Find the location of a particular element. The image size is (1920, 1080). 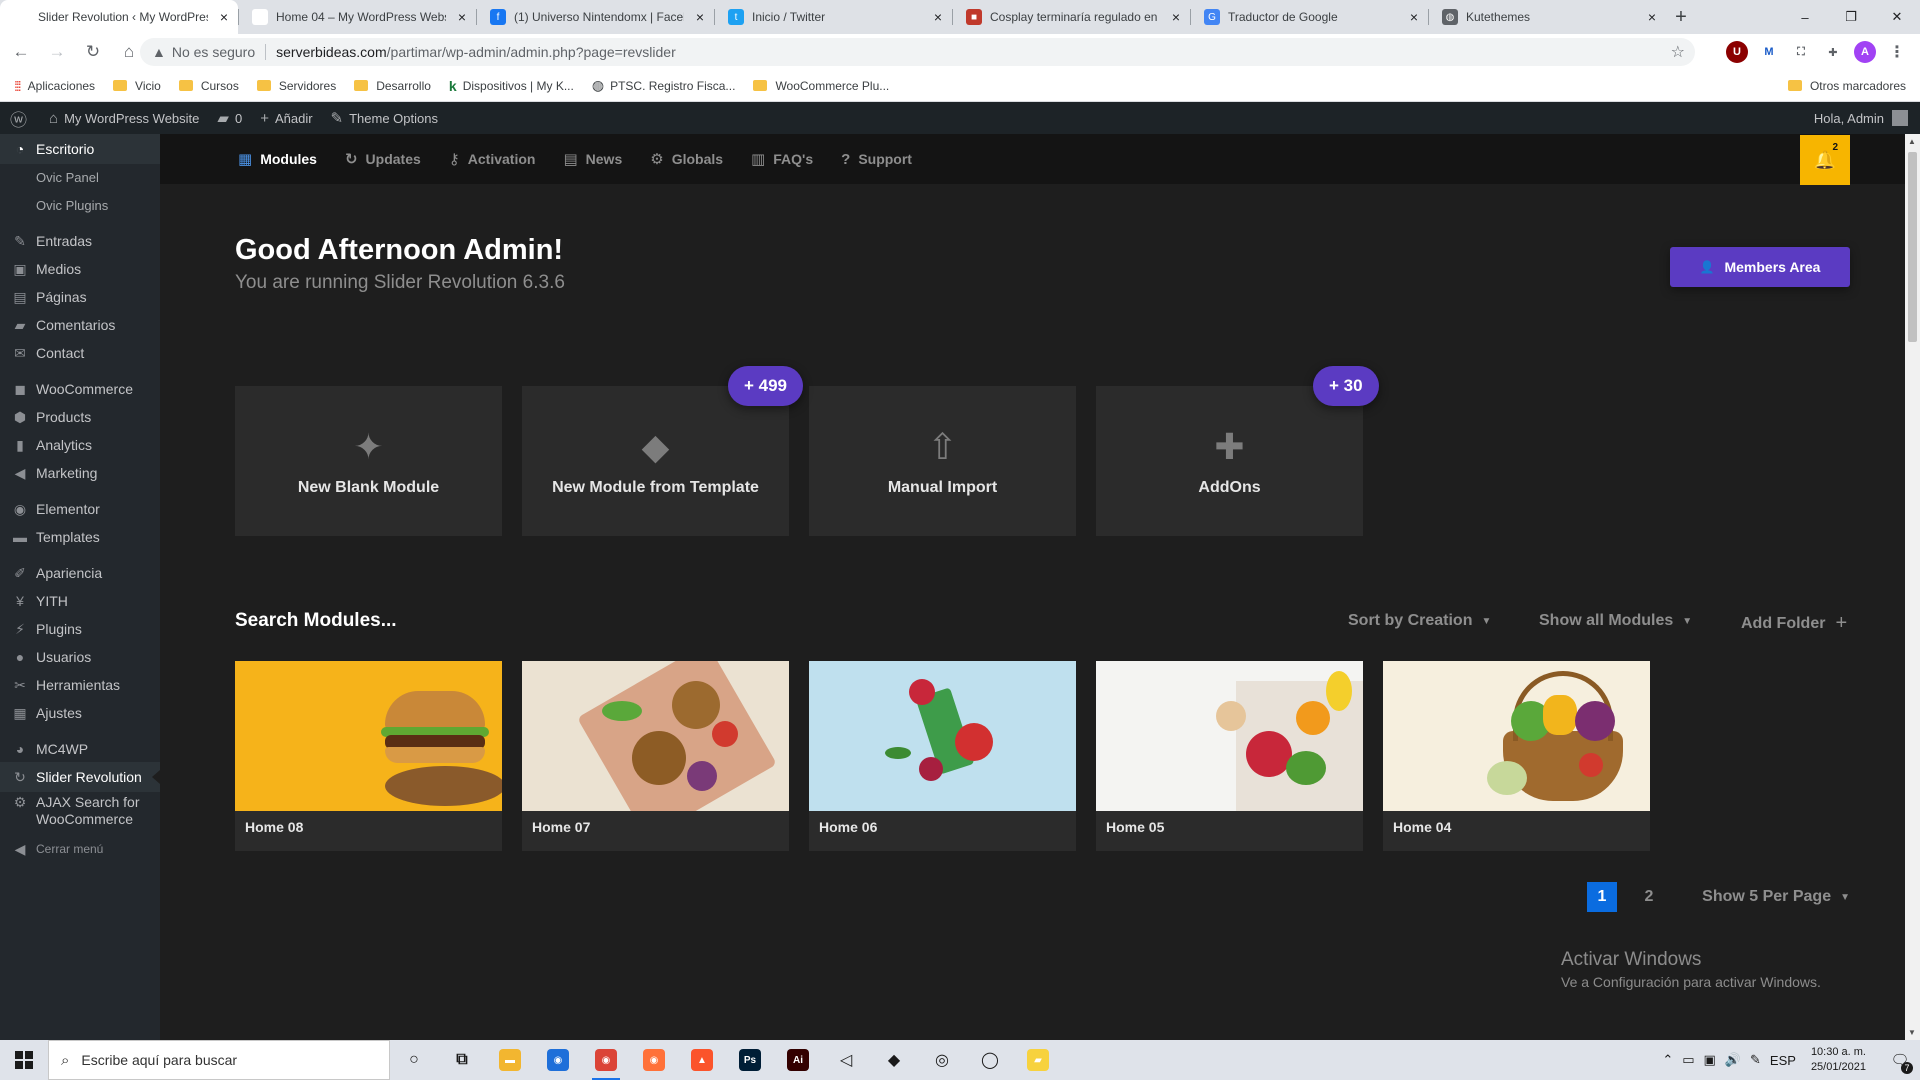

extensions-puzzle-icon: ✚ is located at coordinates (1833, 52).